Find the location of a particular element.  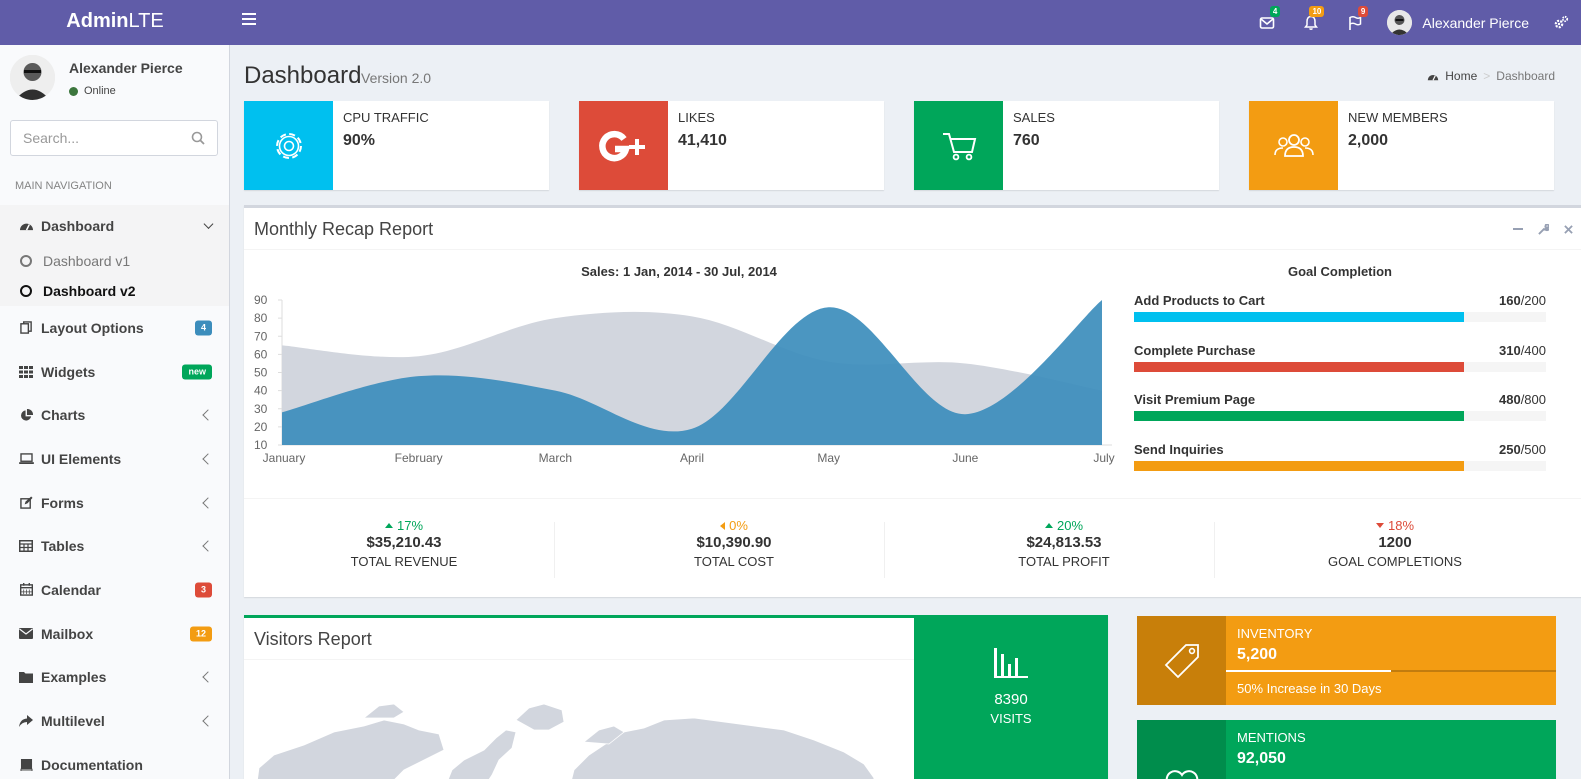

google-plus-icon is located at coordinates (623, 145).